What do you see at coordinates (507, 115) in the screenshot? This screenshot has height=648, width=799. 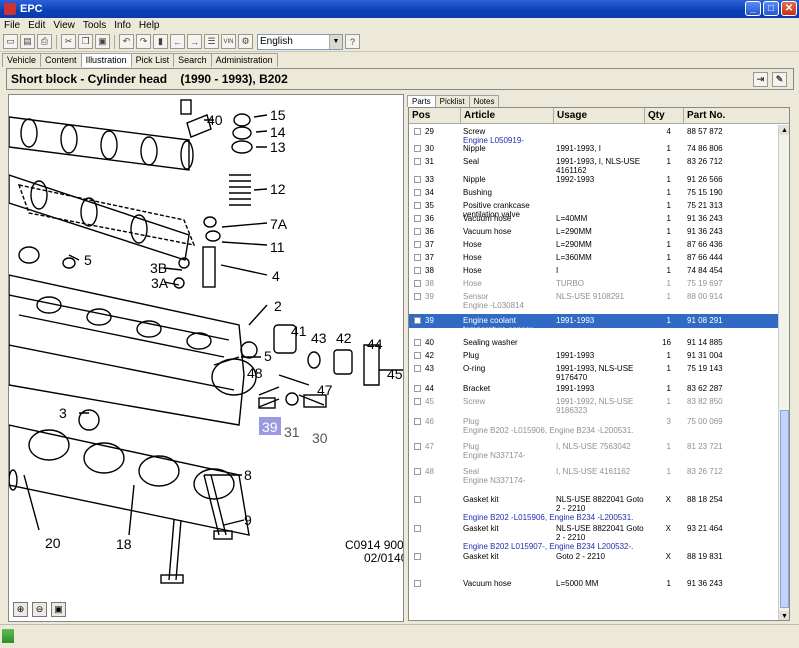 I see `col-article: Article` at bounding box center [507, 115].